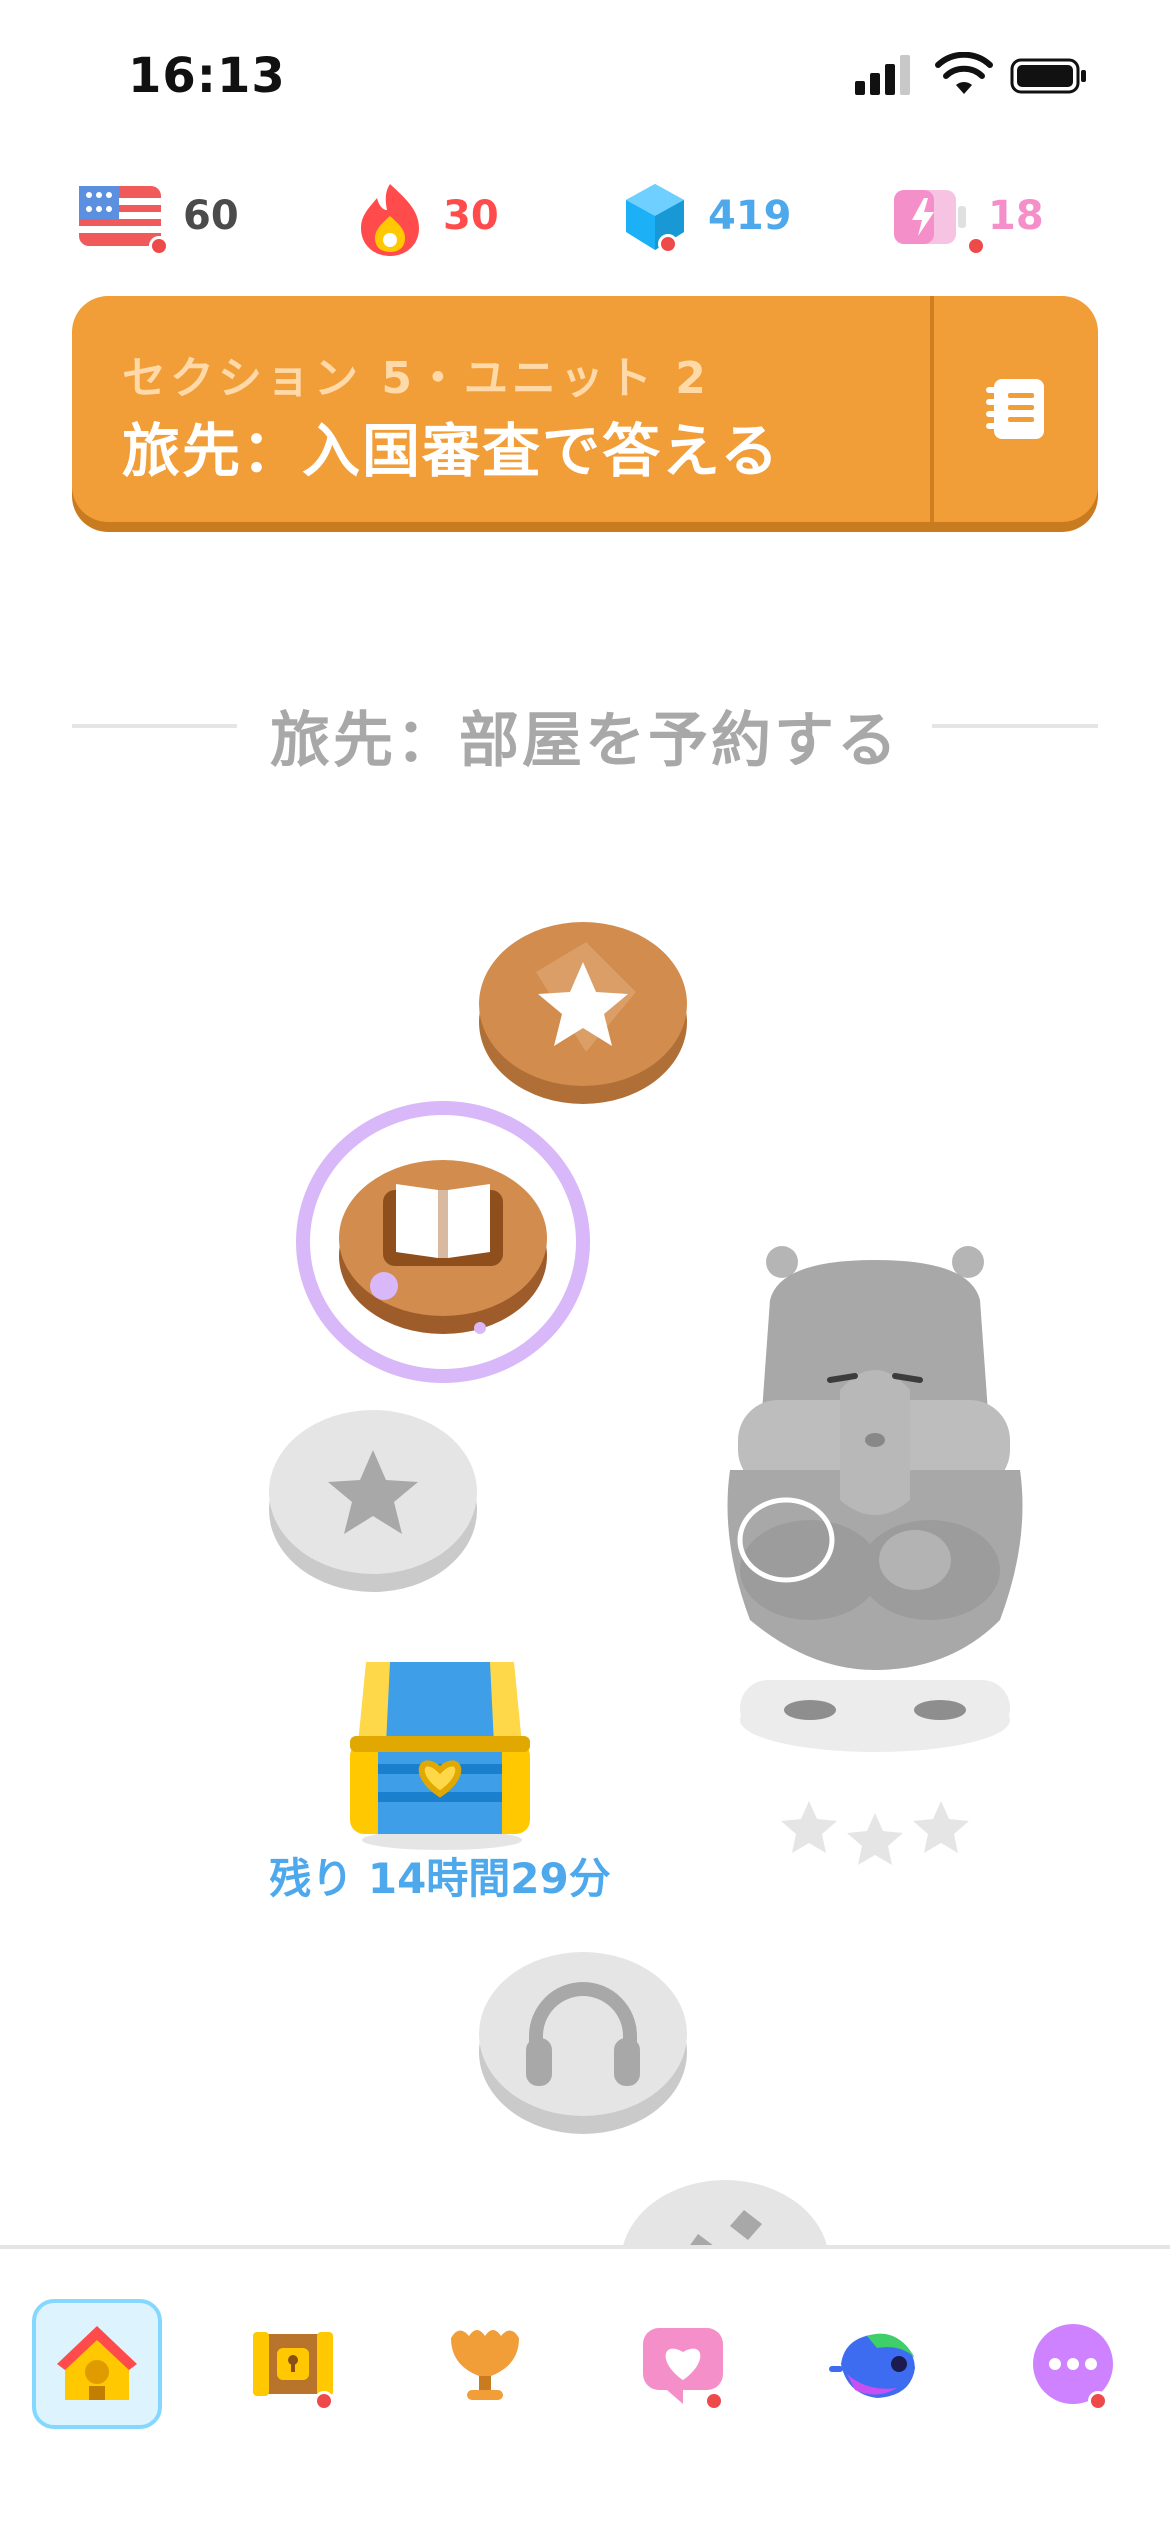 The height and width of the screenshot is (2532, 1170). I want to click on nav-home, so click(97, 2364).